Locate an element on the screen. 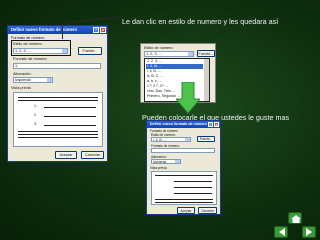 This screenshot has height=240, width=320. alignment-label: Alineación: is located at coordinates (22, 74).